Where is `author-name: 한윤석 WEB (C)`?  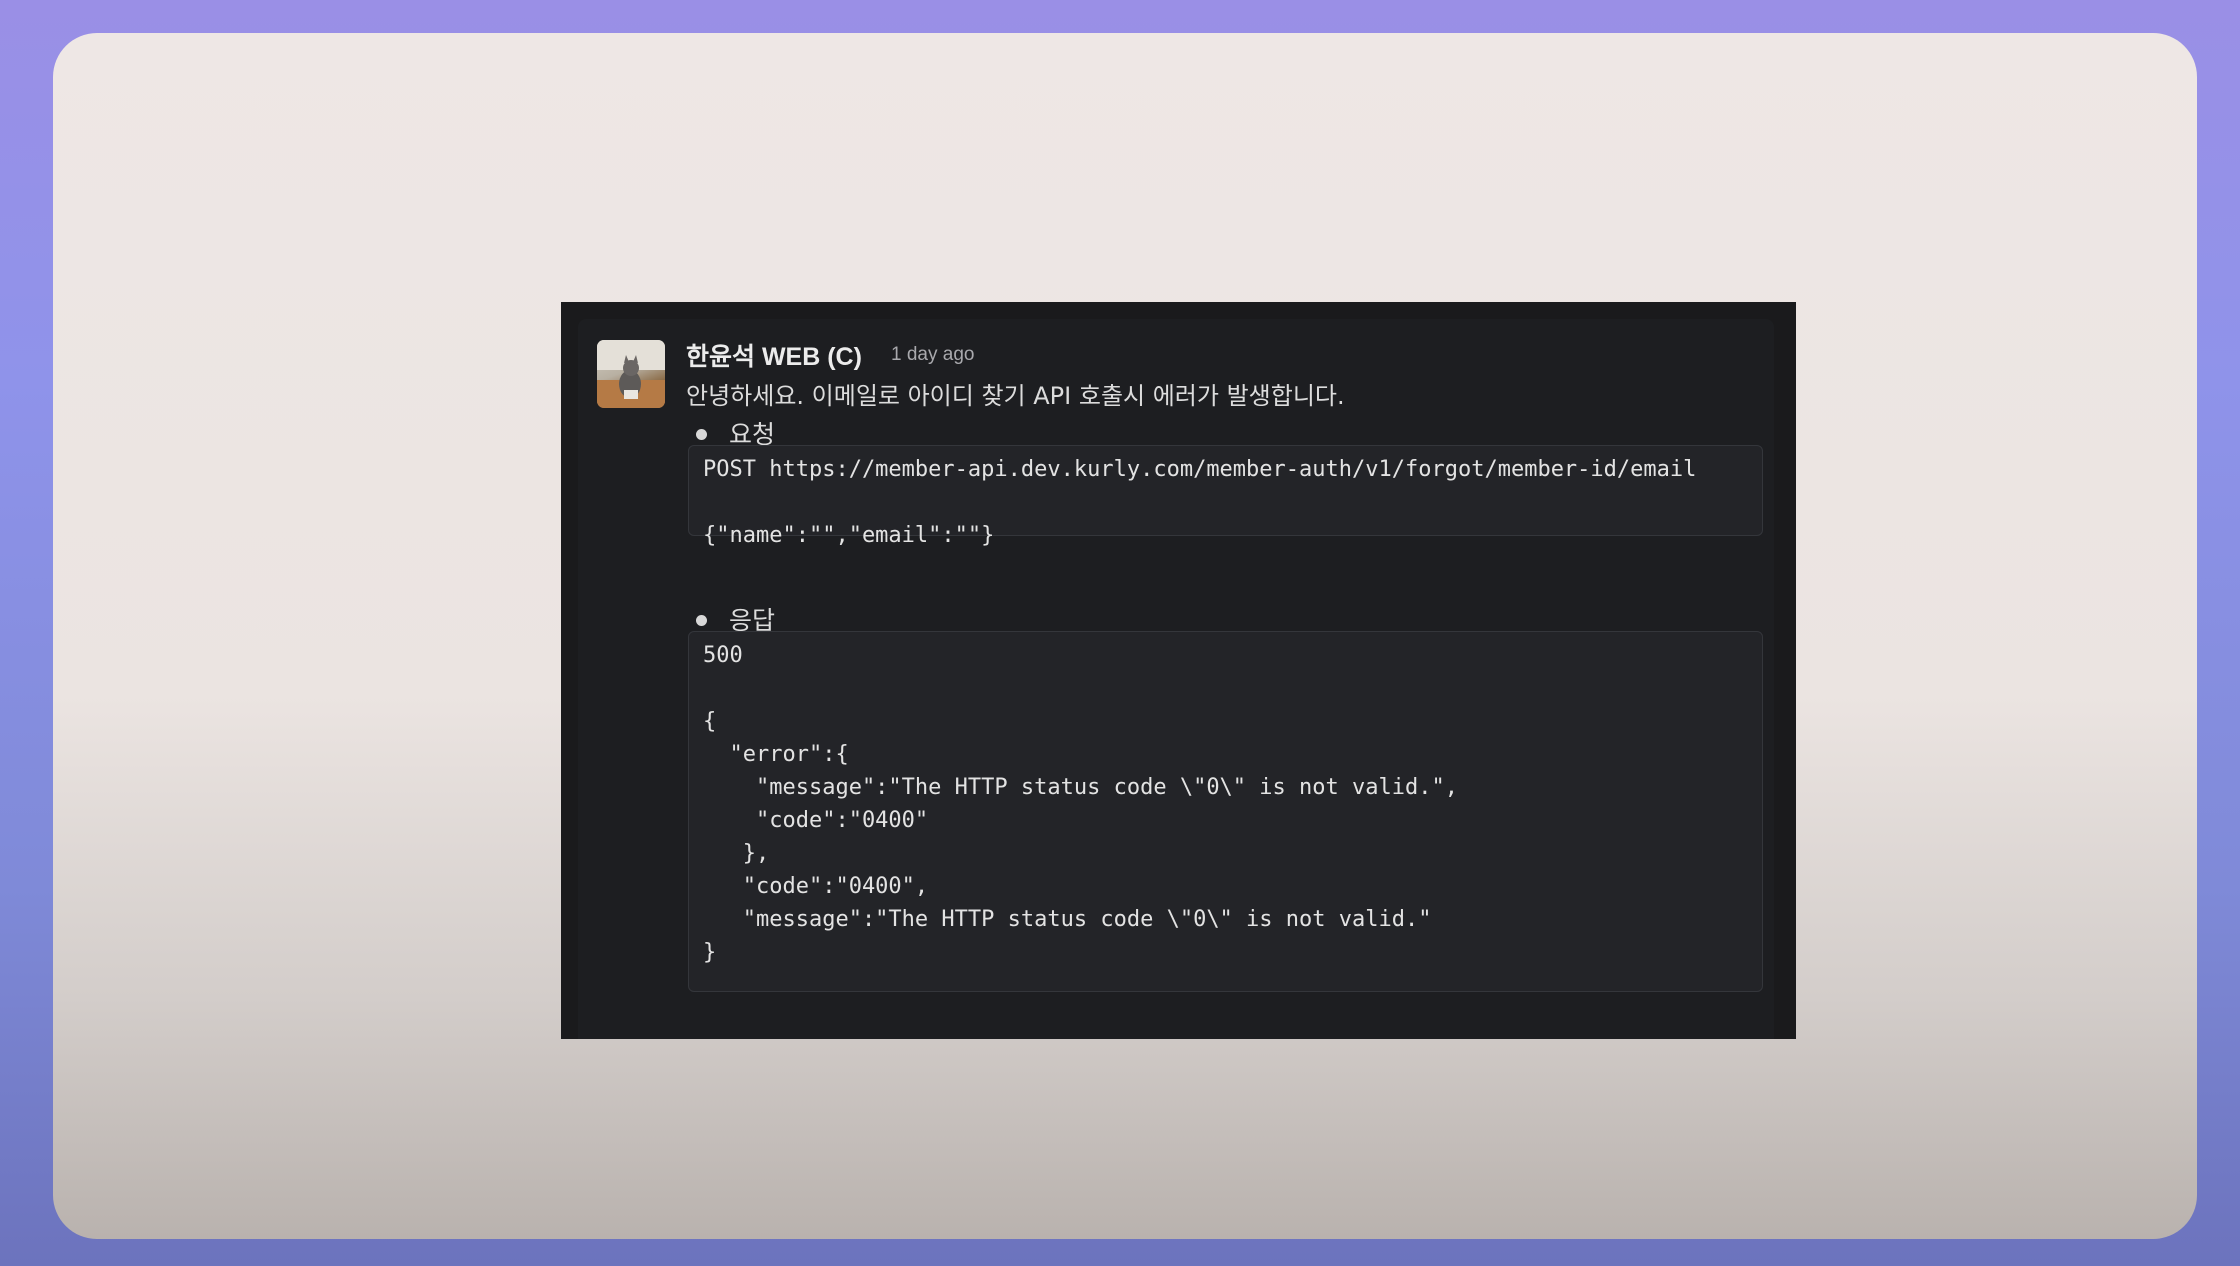 author-name: 한윤석 WEB (C) is located at coordinates (774, 355).